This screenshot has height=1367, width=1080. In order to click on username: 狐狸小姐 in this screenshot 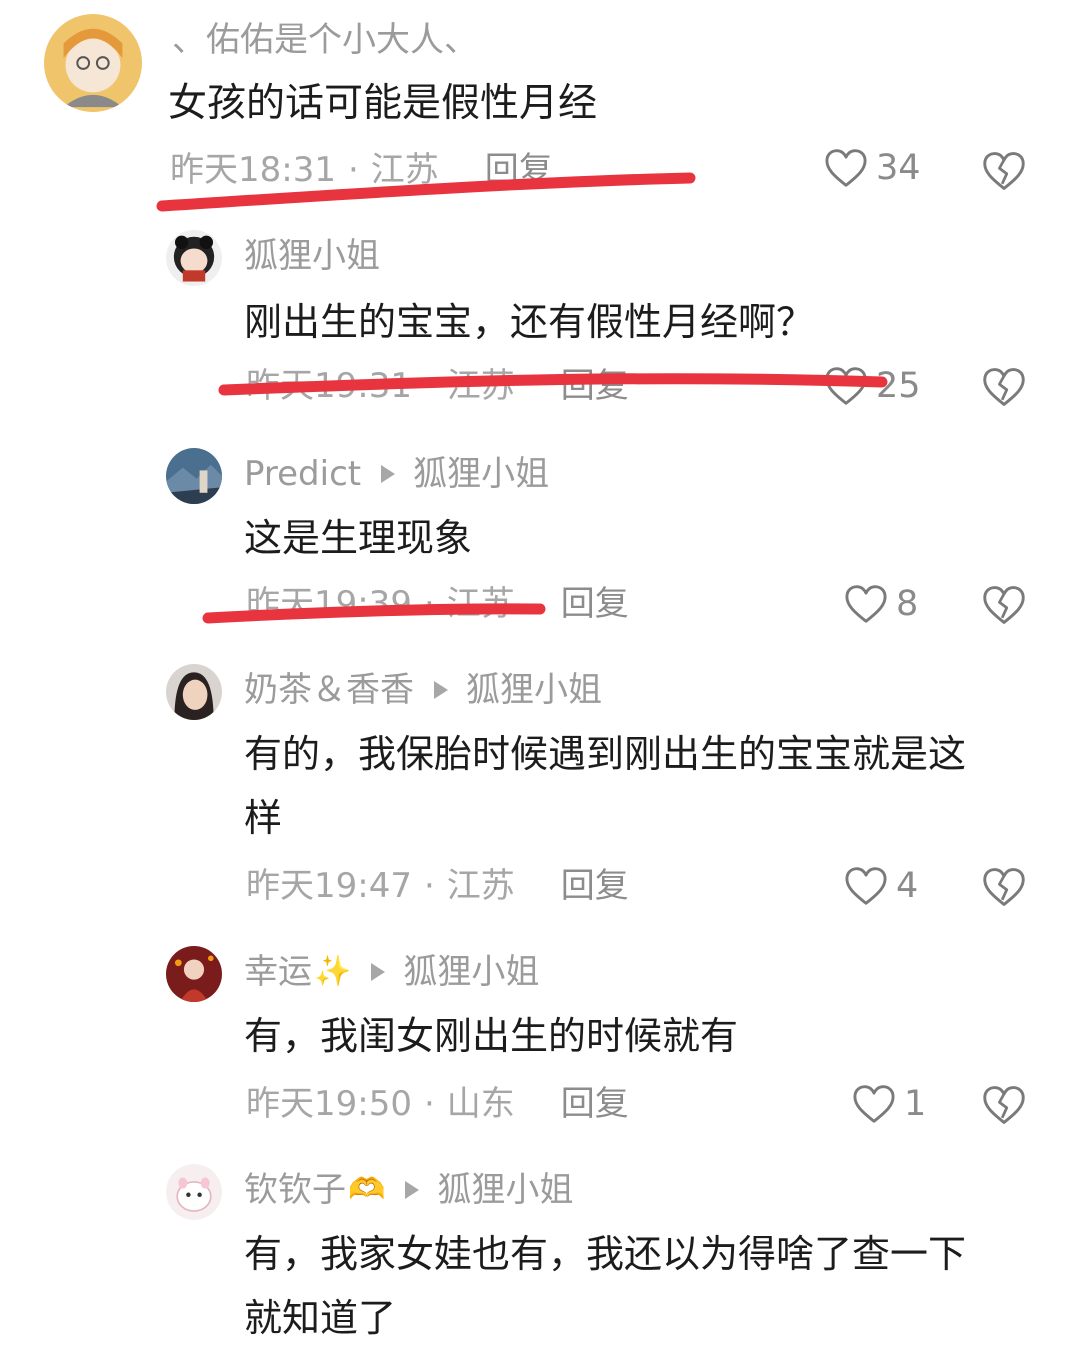, I will do `click(312, 256)`.